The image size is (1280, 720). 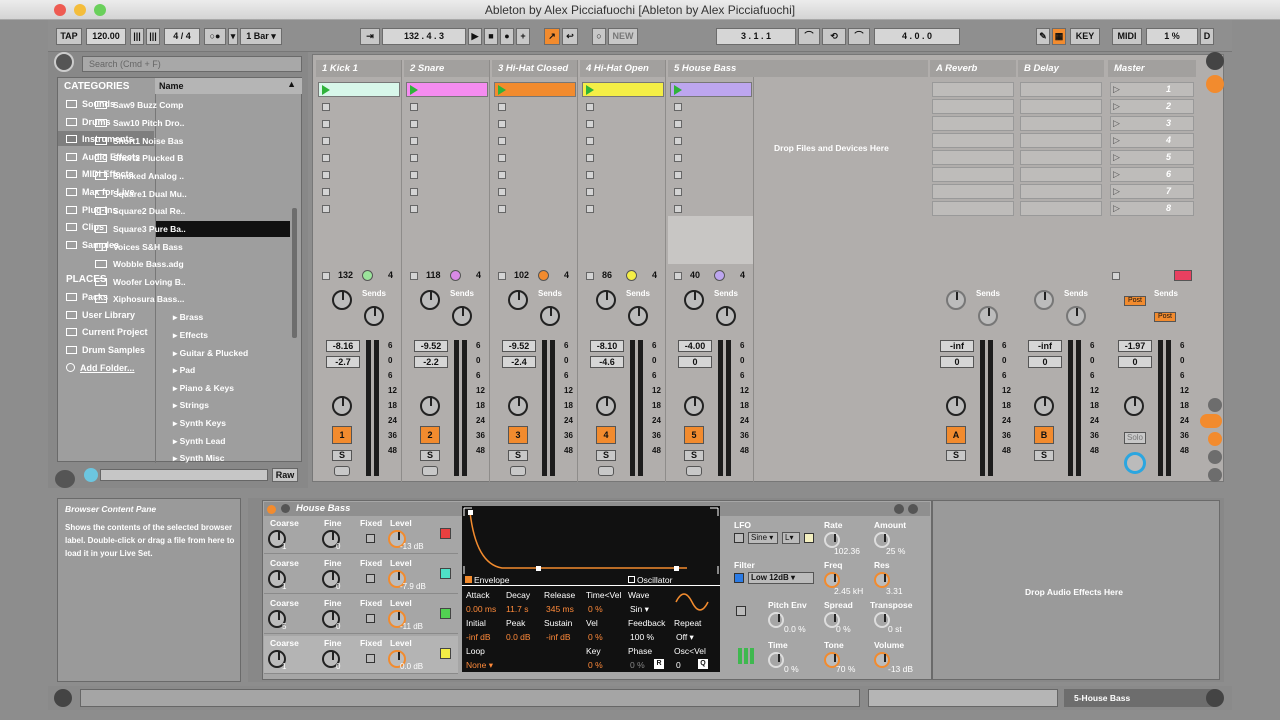 What do you see at coordinates (781, 578) in the screenshot?
I see `filter-type-menu: Low 12dB ▾` at bounding box center [781, 578].